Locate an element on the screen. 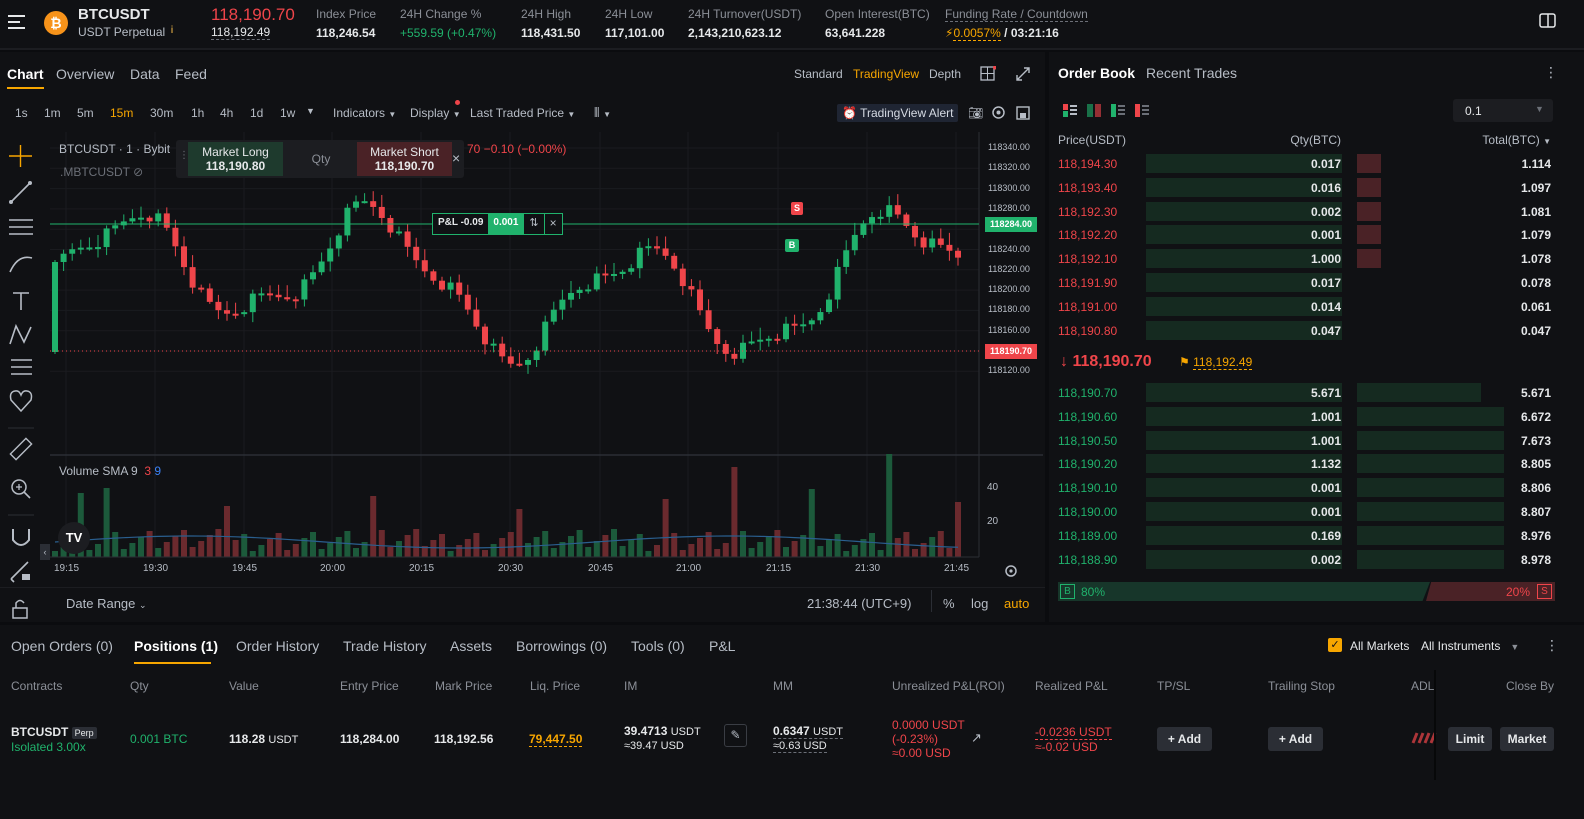 This screenshot has height=819, width=1584. tab-p-l: P&L is located at coordinates (722, 646).